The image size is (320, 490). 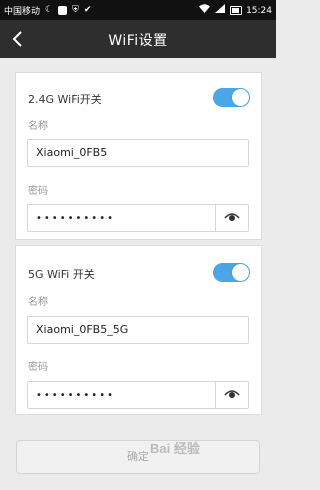 What do you see at coordinates (38, 191) in the screenshot?
I see `wifi-24g-password-label: 密码` at bounding box center [38, 191].